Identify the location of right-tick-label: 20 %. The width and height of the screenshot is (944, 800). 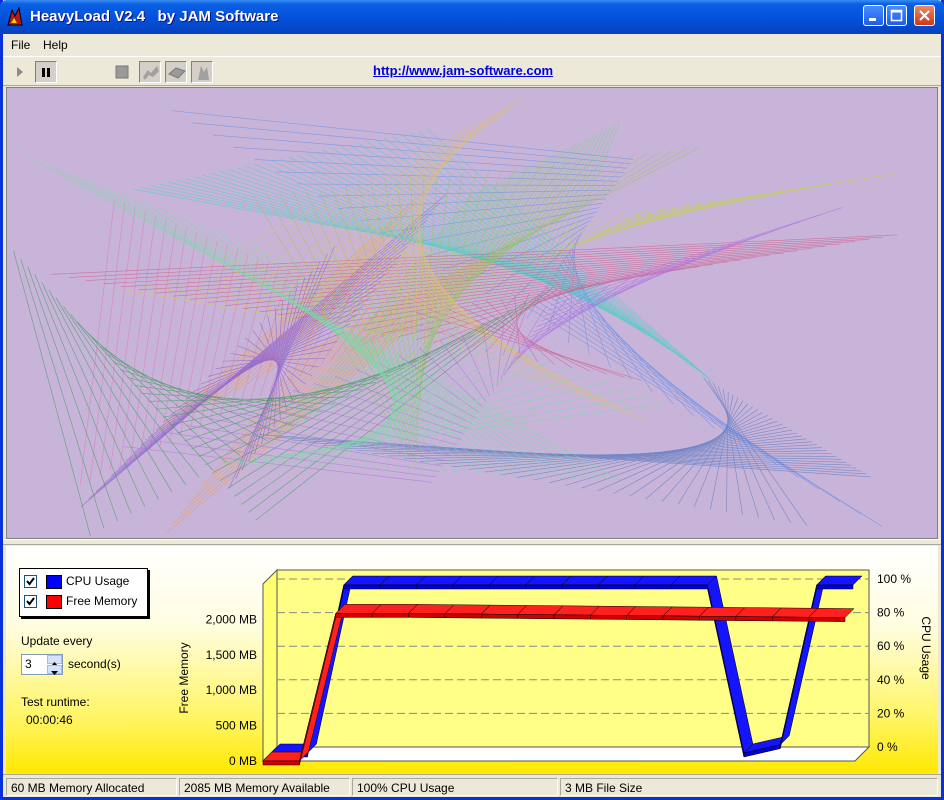
(891, 713).